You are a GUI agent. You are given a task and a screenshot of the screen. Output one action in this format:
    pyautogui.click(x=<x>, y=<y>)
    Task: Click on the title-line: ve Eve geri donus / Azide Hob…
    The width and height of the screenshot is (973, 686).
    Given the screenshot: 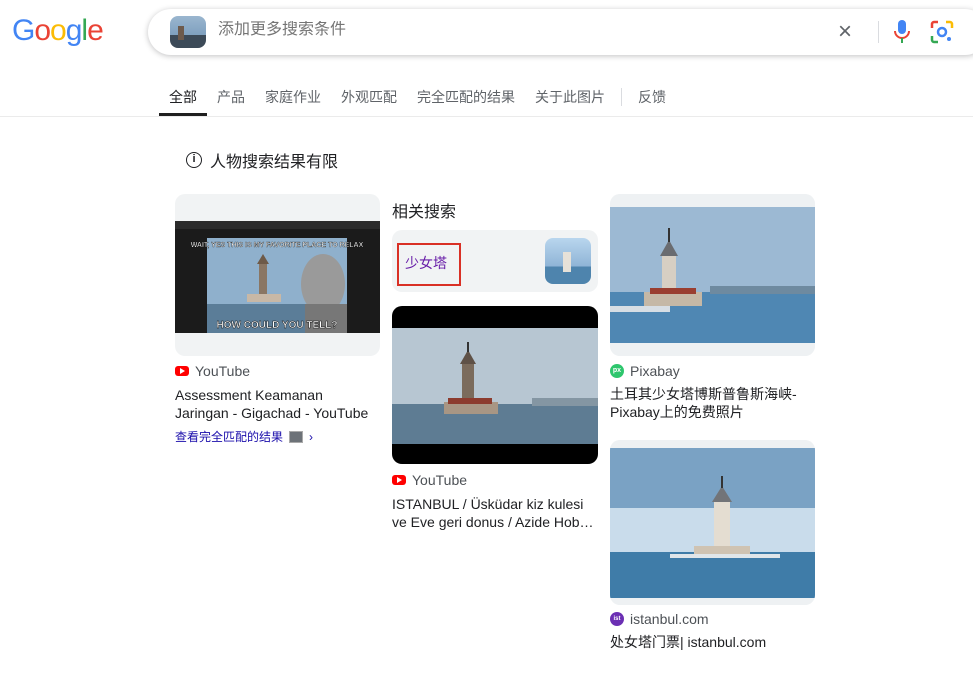 What is the action you would take?
    pyautogui.click(x=493, y=522)
    